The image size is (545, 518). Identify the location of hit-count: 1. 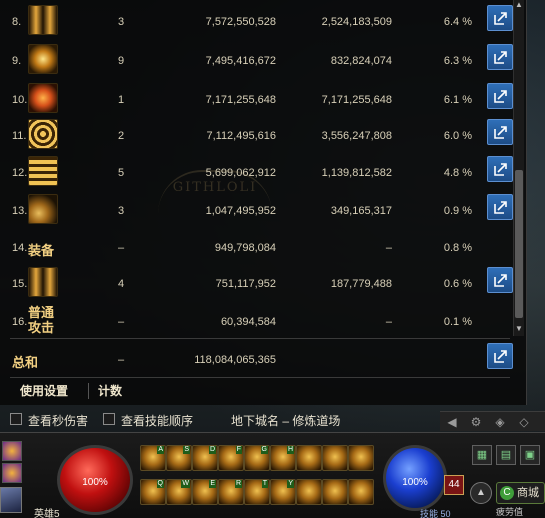
(121, 100).